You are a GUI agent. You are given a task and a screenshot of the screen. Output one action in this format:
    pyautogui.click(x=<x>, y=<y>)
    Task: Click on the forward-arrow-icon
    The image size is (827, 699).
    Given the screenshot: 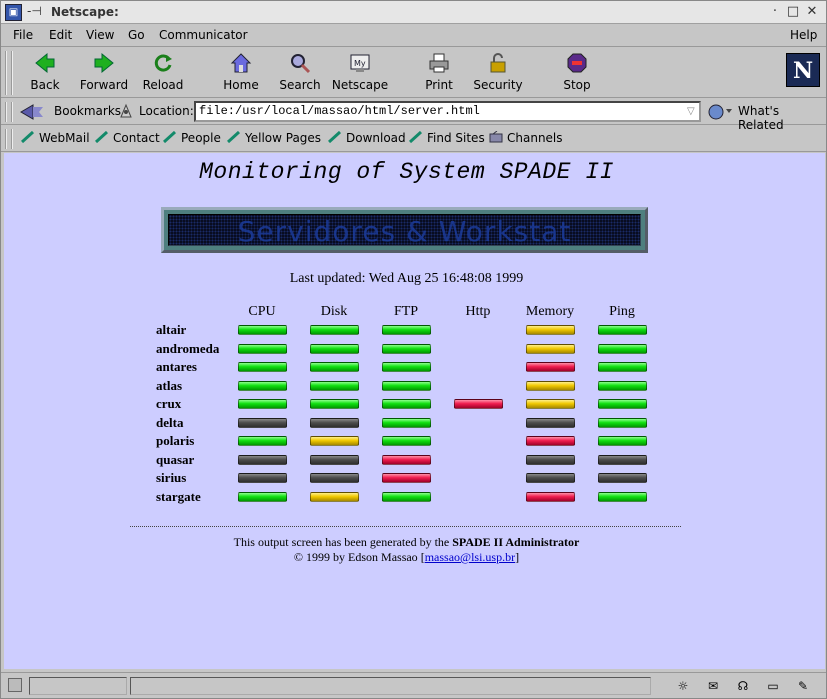 What is the action you would take?
    pyautogui.click(x=104, y=63)
    